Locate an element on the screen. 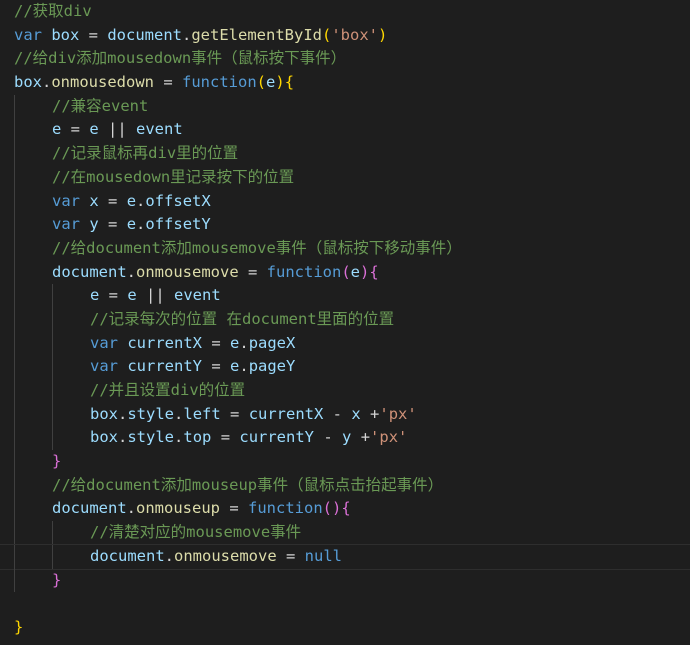 Image resolution: width=690 pixels, height=645 pixels. code-line: document.onmousemove = function(e){ is located at coordinates (345, 272).